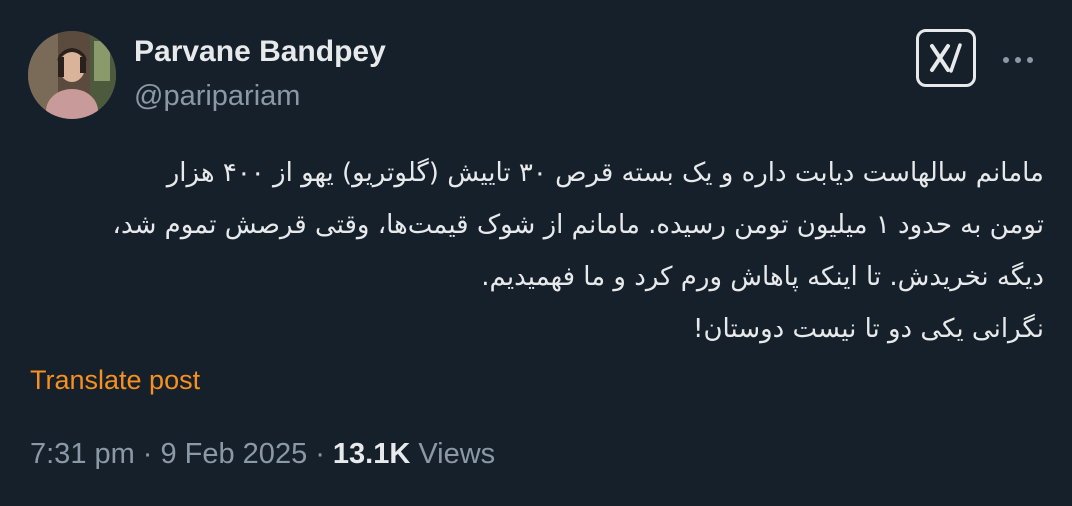  I want to click on more-options-icon, so click(1006, 60).